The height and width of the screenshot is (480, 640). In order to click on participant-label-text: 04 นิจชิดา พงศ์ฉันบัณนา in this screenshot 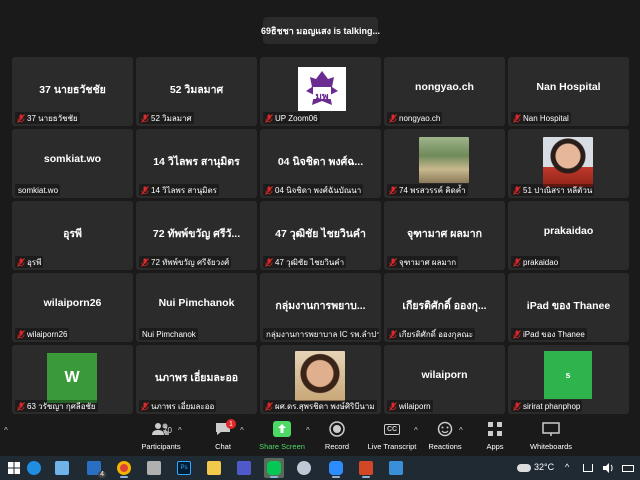, I will do `click(318, 190)`.